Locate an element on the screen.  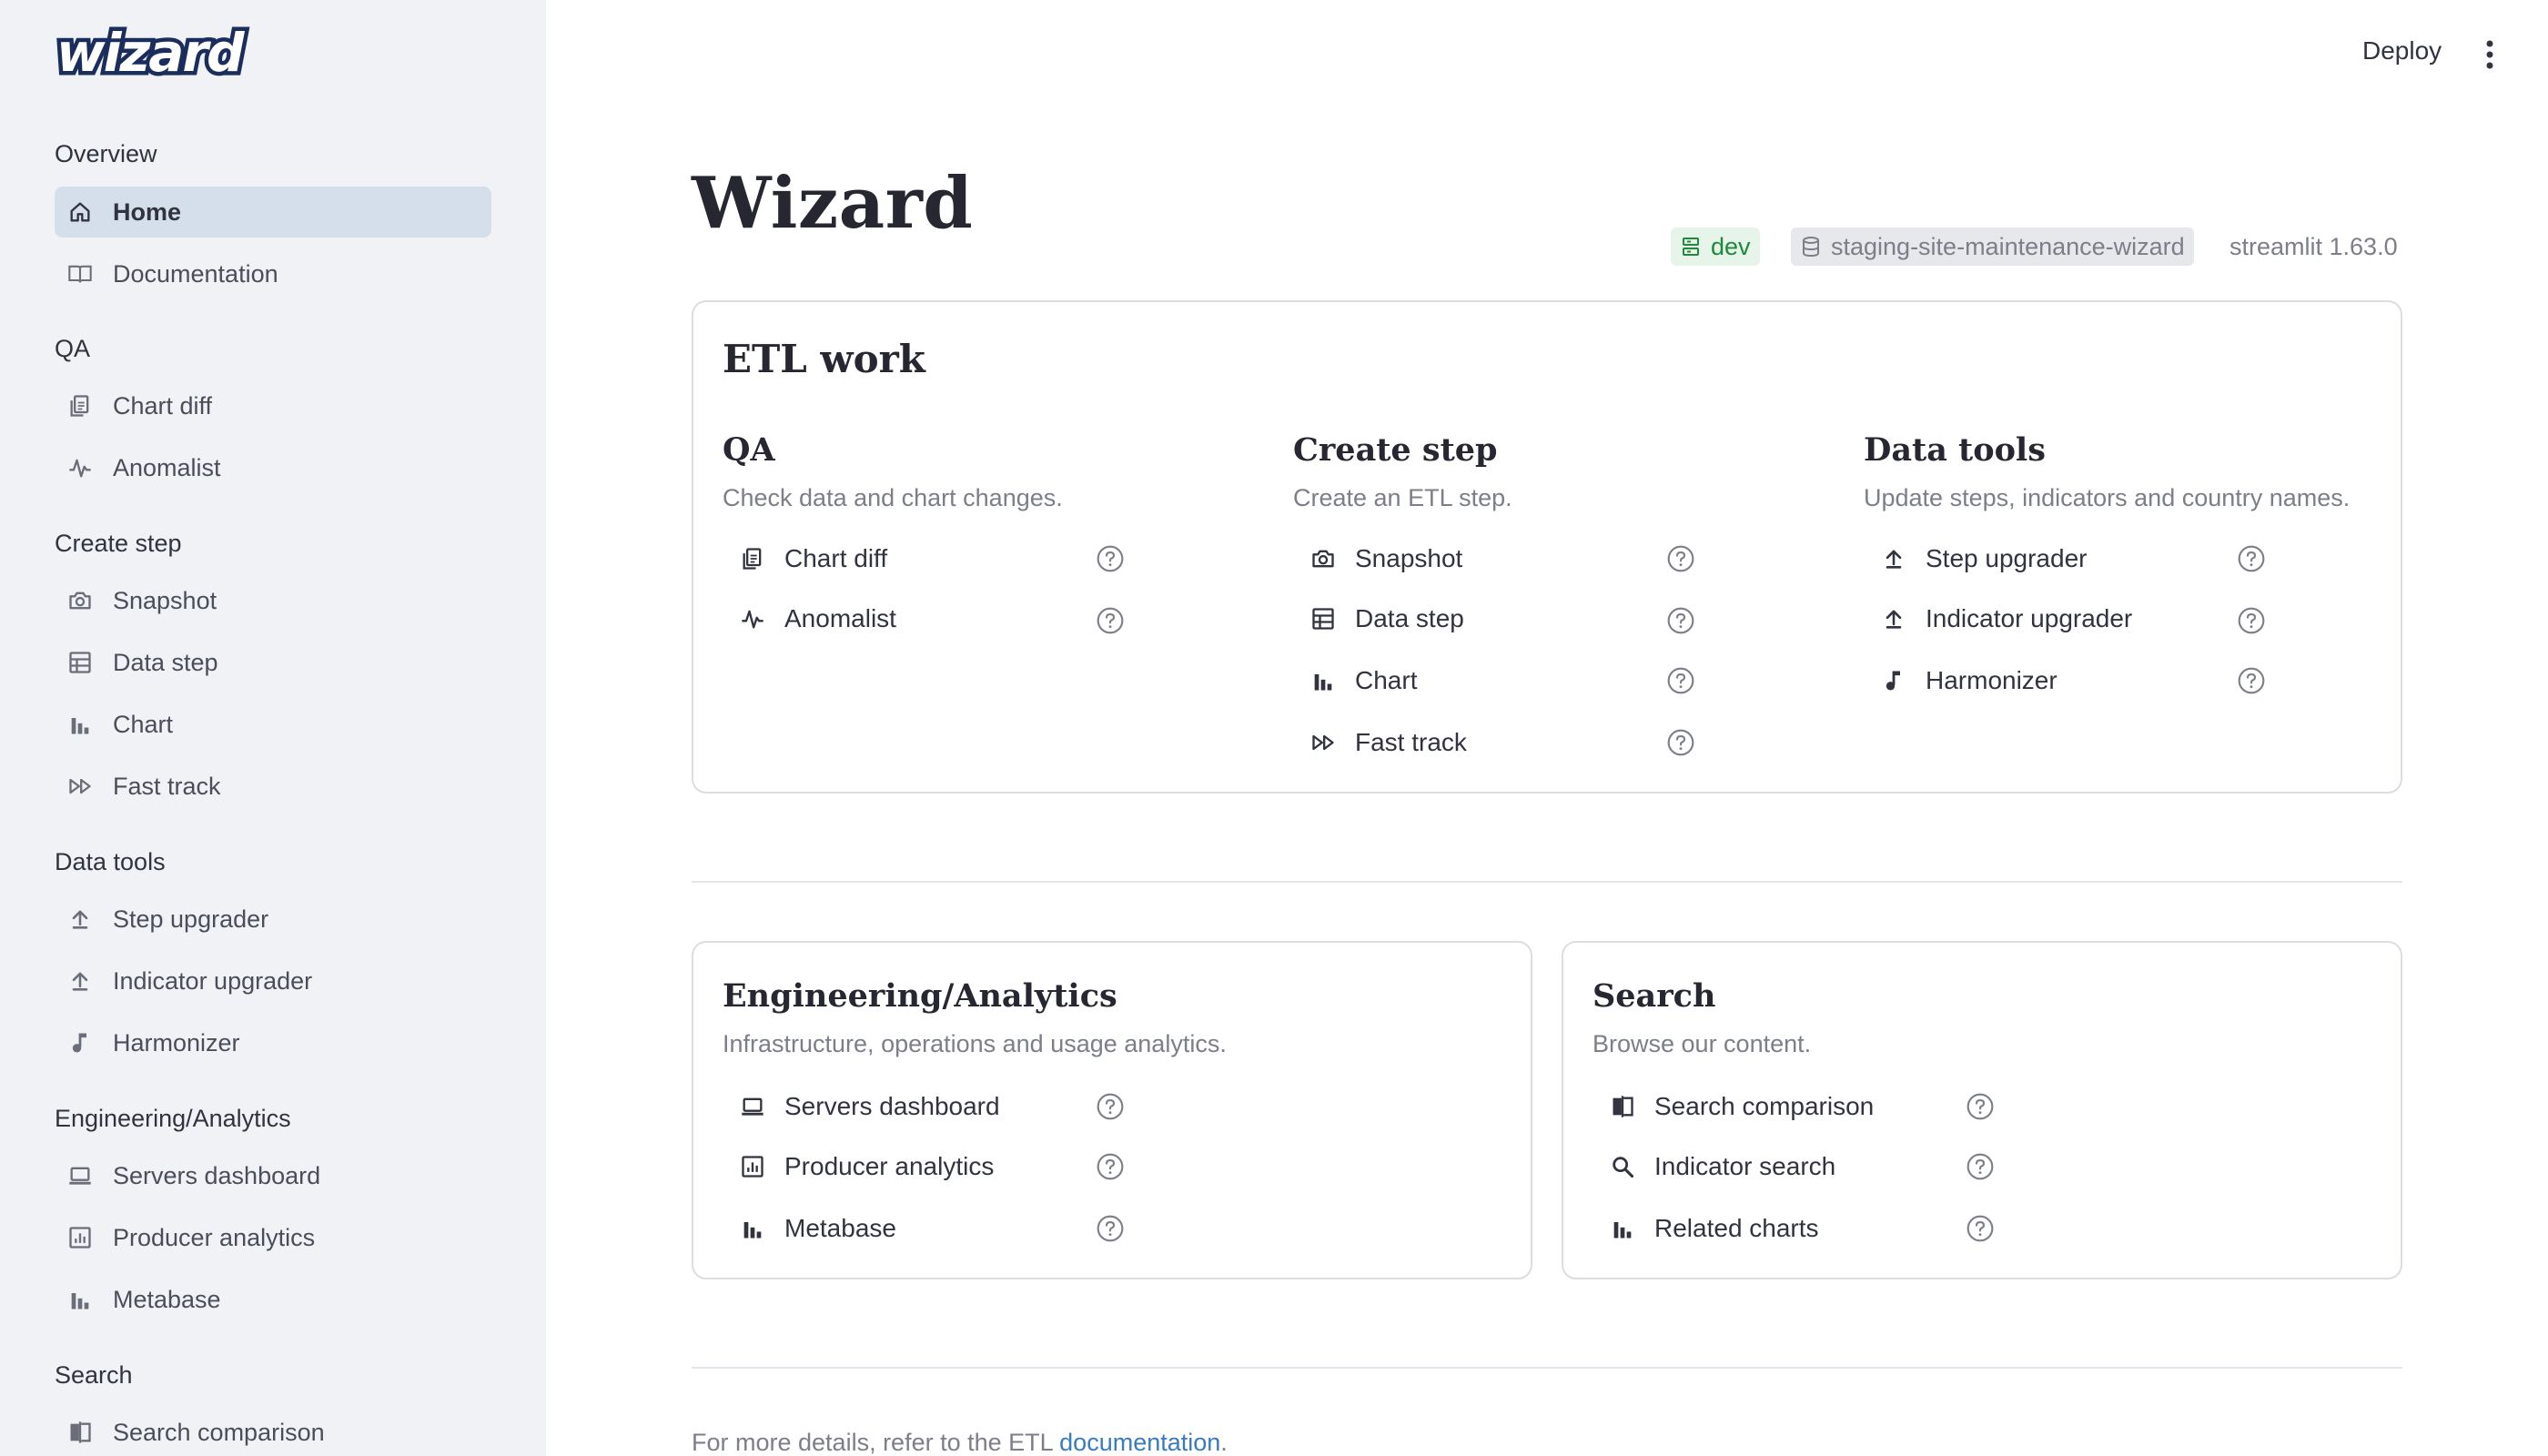
document-copy-icon is located at coordinates (81, 405).